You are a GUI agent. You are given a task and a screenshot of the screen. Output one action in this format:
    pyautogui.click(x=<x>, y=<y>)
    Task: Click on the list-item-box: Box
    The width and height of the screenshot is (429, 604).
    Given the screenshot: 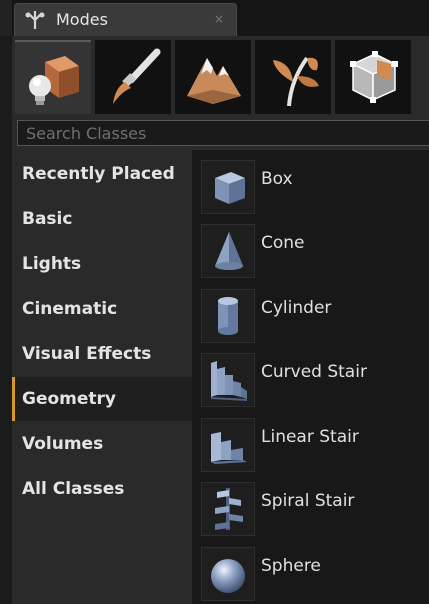 What is the action you would take?
    pyautogui.click(x=310, y=183)
    